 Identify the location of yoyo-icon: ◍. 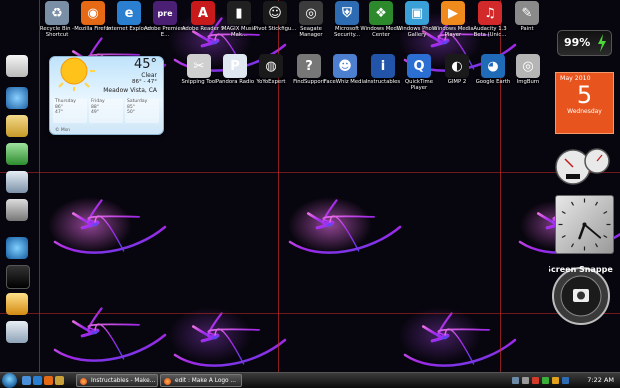
(271, 66).